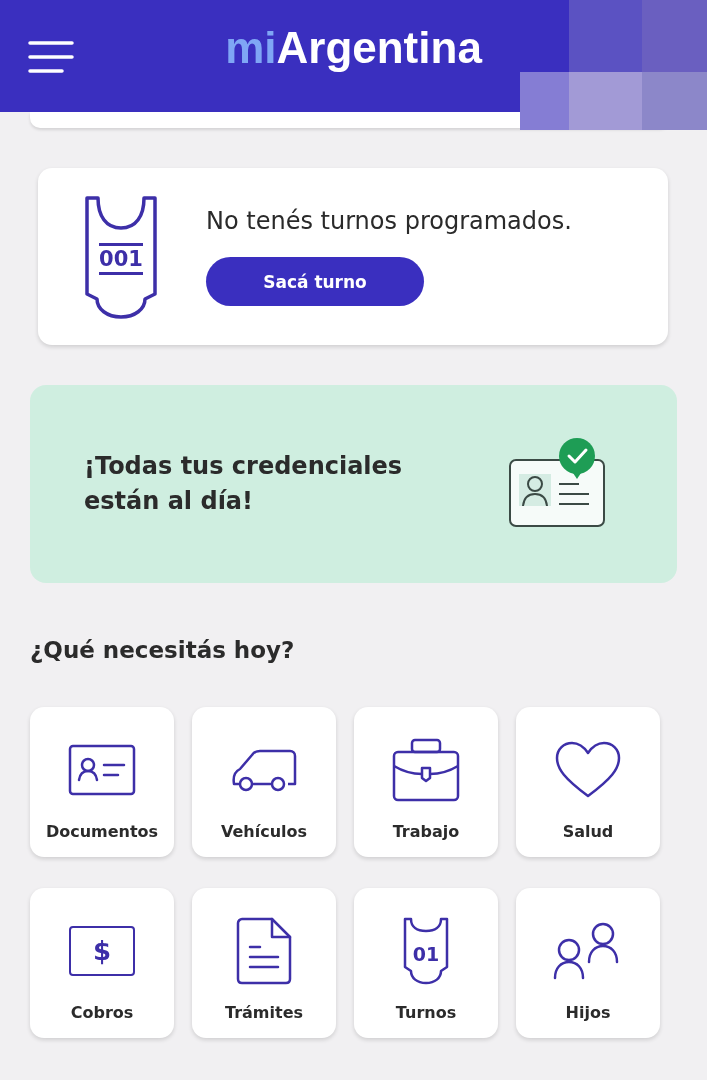  I want to click on id-card-icon, so click(102, 770).